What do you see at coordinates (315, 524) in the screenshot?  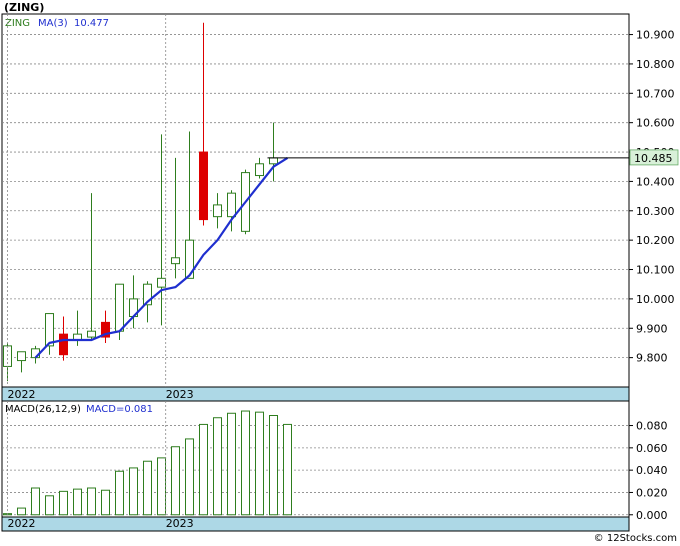 I see `macd-date-band` at bounding box center [315, 524].